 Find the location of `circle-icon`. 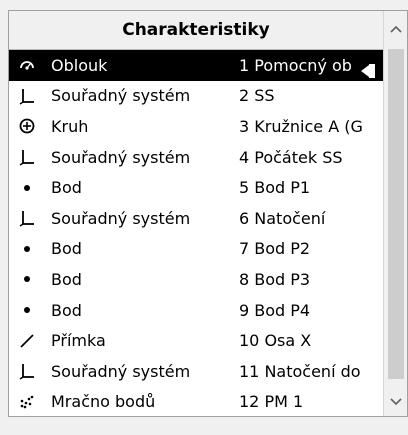

circle-icon is located at coordinates (27, 126).